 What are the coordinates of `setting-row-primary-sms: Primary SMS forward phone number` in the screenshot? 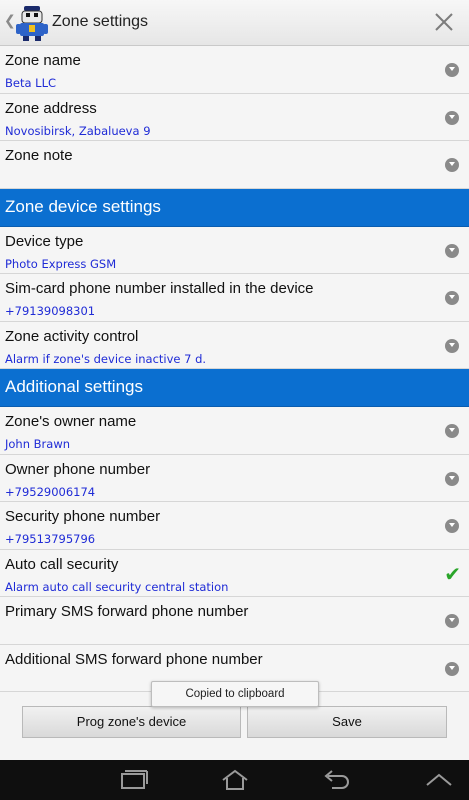 It's located at (234, 621).